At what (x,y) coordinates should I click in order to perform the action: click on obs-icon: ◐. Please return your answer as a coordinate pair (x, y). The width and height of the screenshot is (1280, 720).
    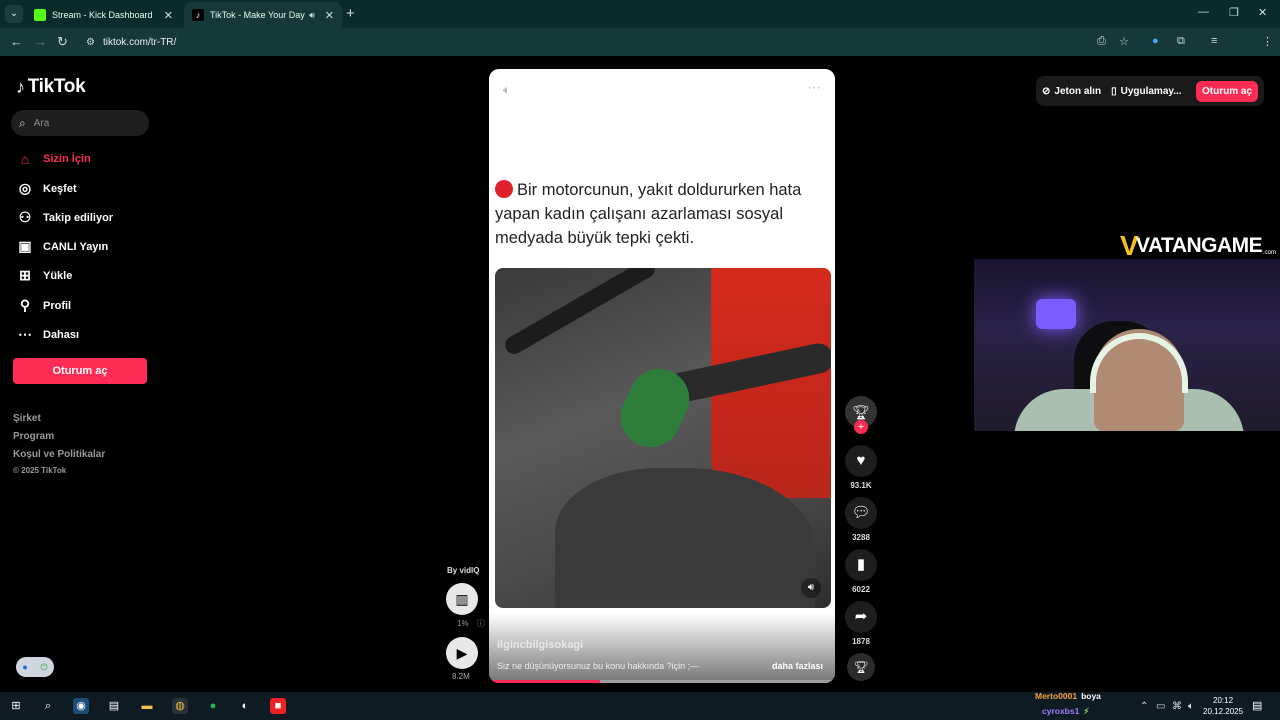
    Looking at the image, I should click on (245, 706).